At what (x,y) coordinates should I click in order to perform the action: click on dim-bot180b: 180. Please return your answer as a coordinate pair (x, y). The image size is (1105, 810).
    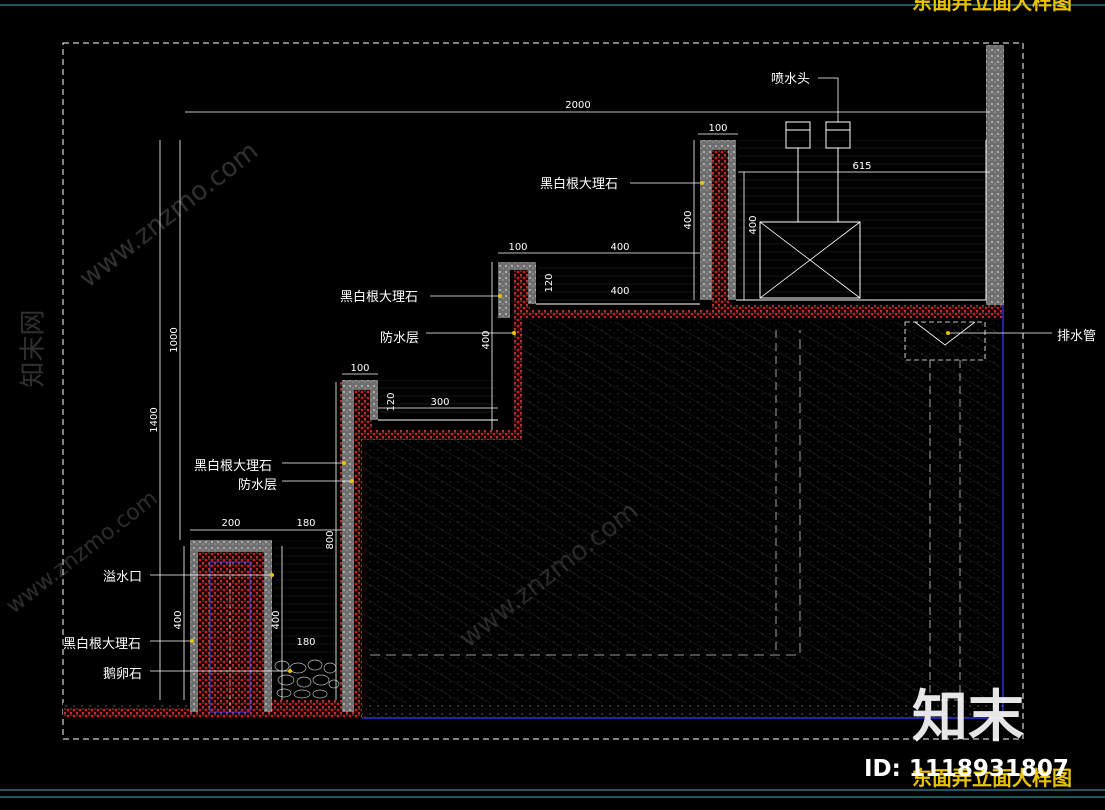
    Looking at the image, I should click on (305, 642).